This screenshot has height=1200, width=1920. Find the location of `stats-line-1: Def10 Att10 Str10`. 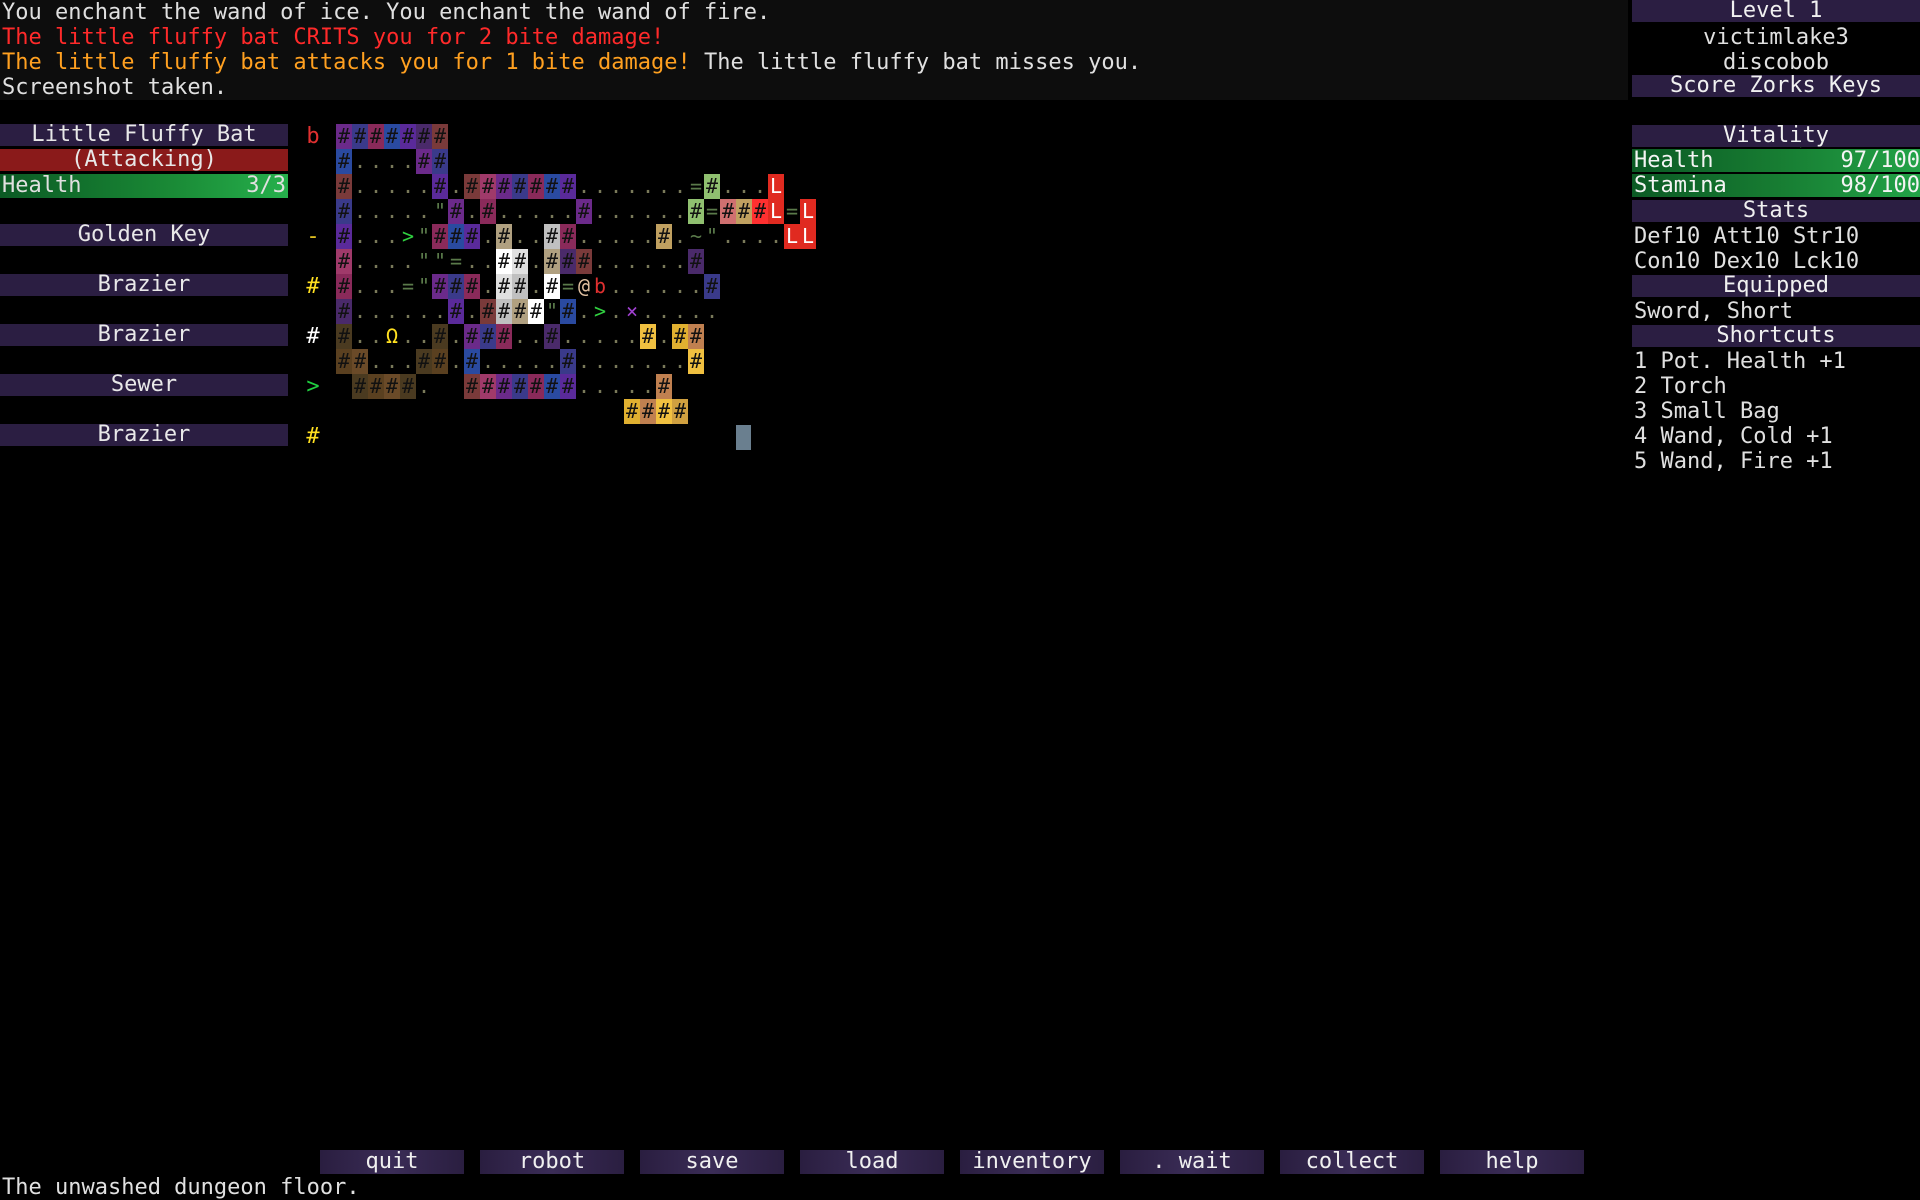

stats-line-1: Def10 Att10 Str10 is located at coordinates (1747, 236).